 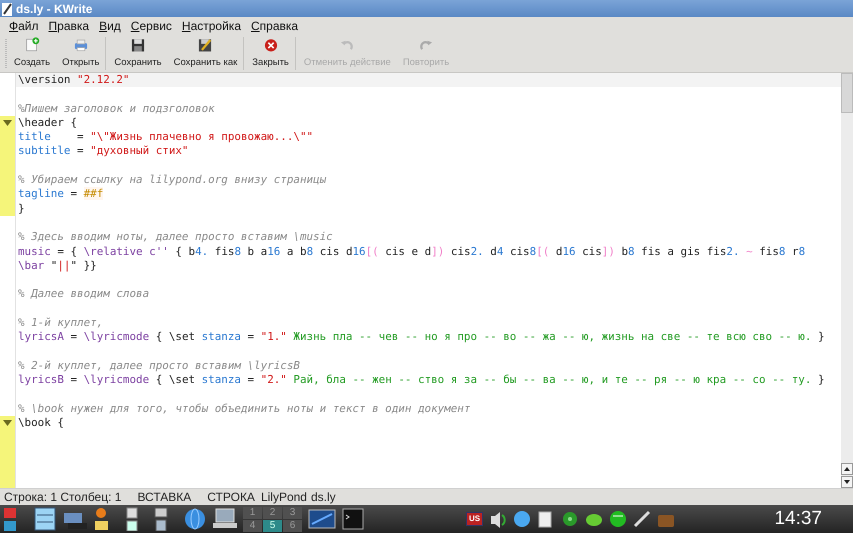 What do you see at coordinates (618, 519) in the screenshot?
I see `network-globe-icon` at bounding box center [618, 519].